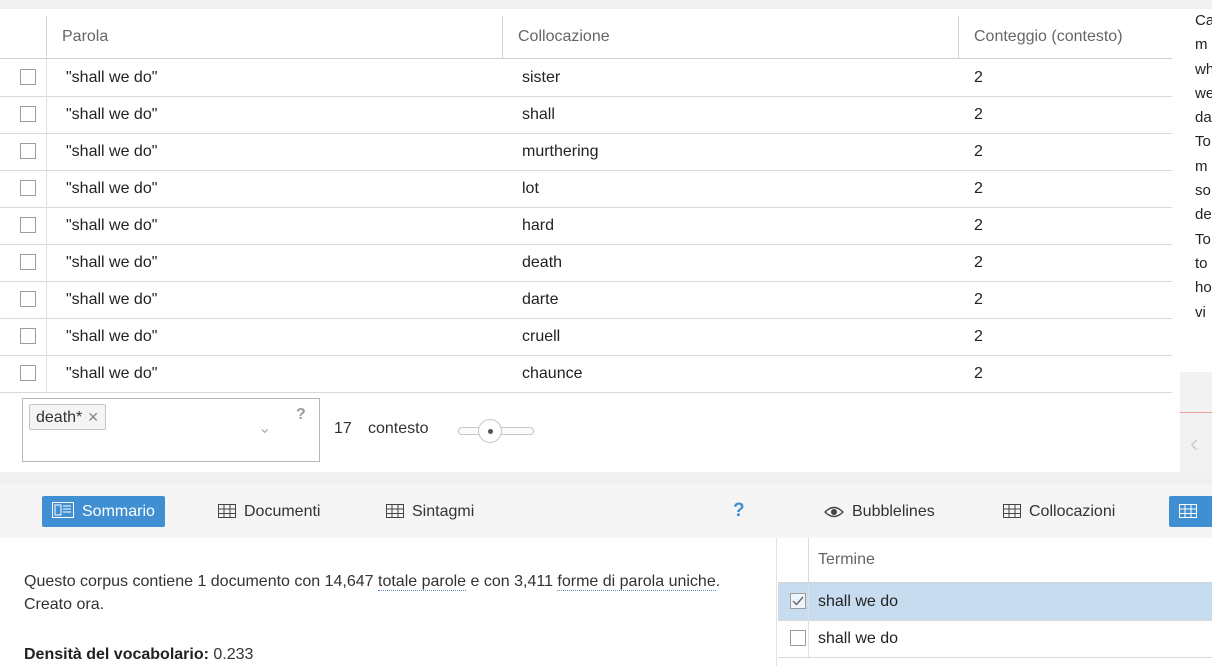 The image size is (1212, 666). I want to click on tab-summary: Sommario, so click(103, 511).